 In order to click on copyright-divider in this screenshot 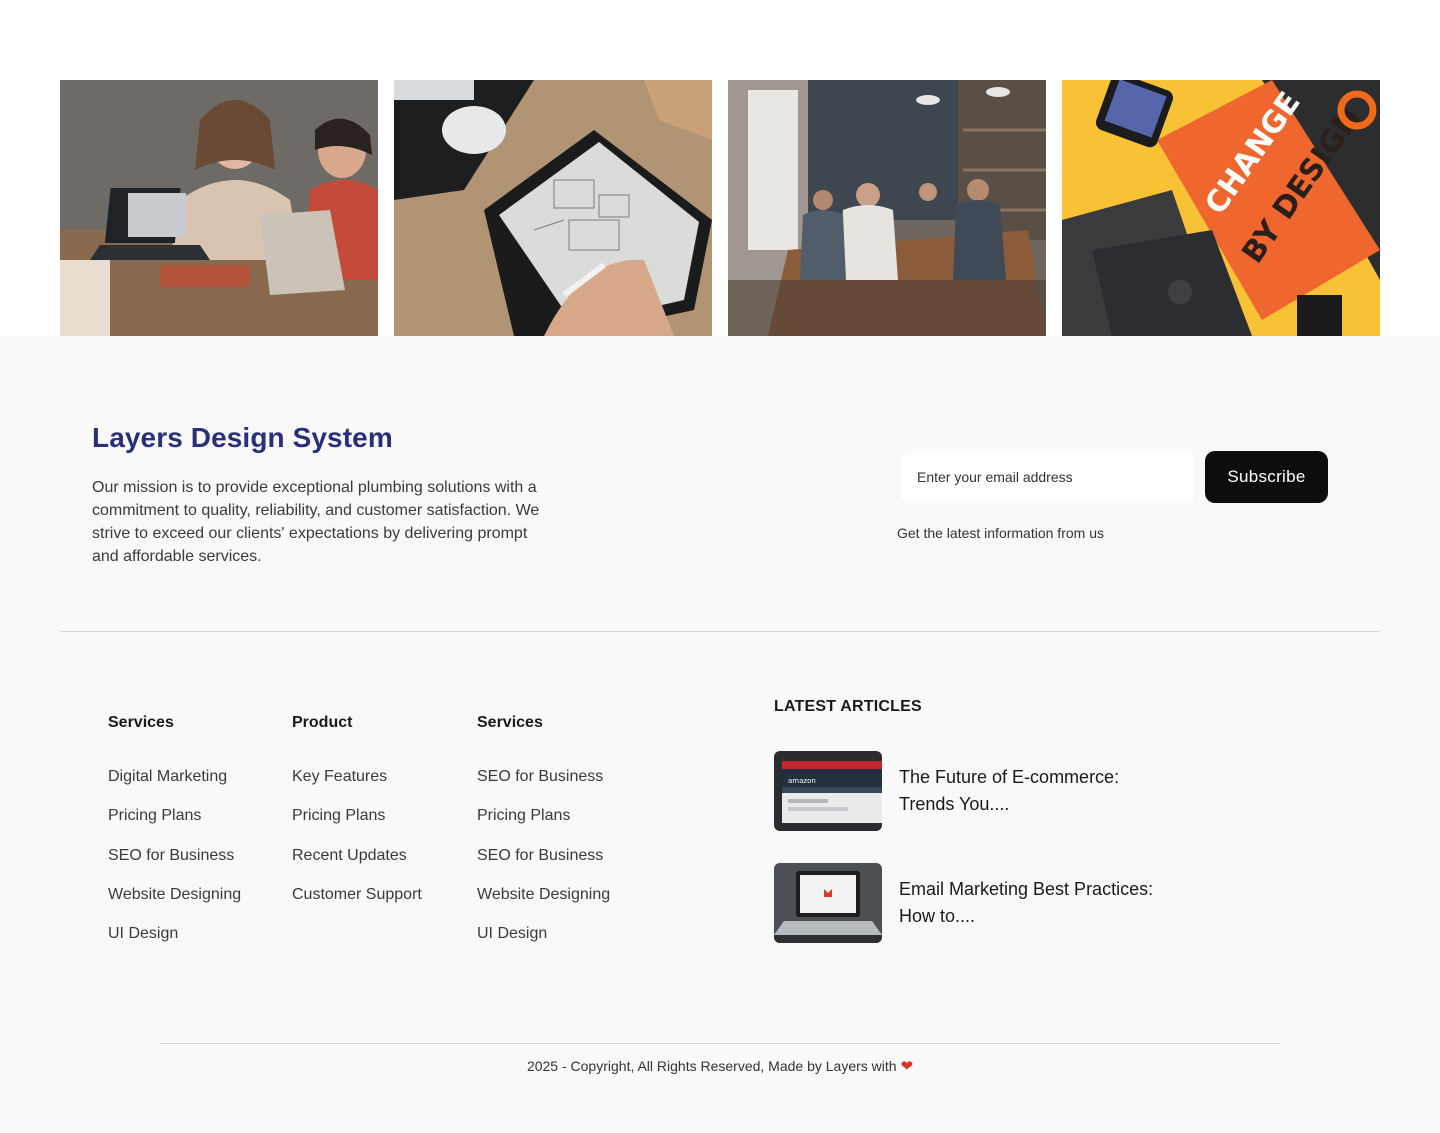, I will do `click(720, 1043)`.